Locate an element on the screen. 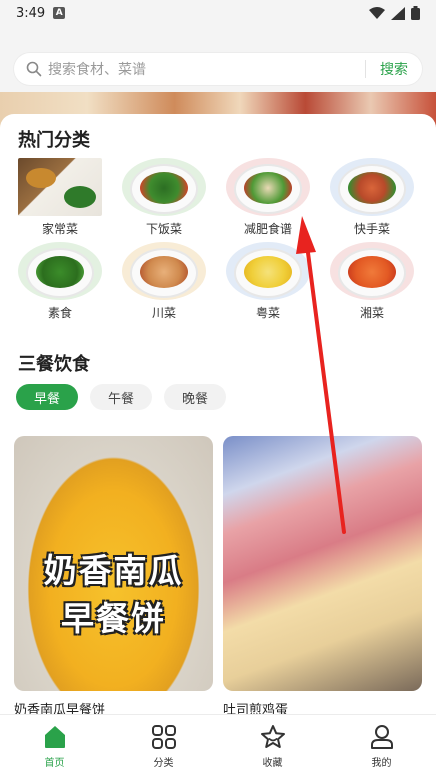 The height and width of the screenshot is (776, 436). search-icon is located at coordinates (34, 69).